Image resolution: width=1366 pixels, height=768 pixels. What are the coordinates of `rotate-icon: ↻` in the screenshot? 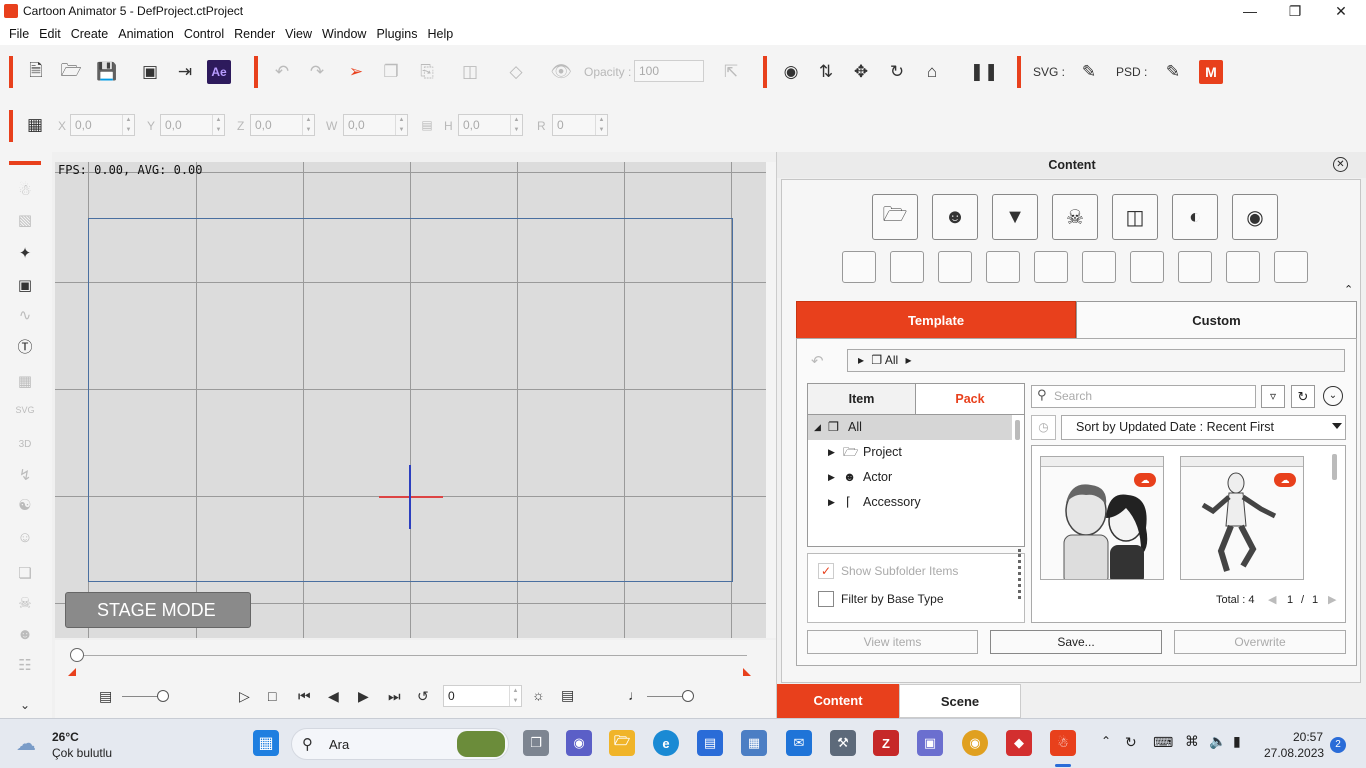 It's located at (897, 72).